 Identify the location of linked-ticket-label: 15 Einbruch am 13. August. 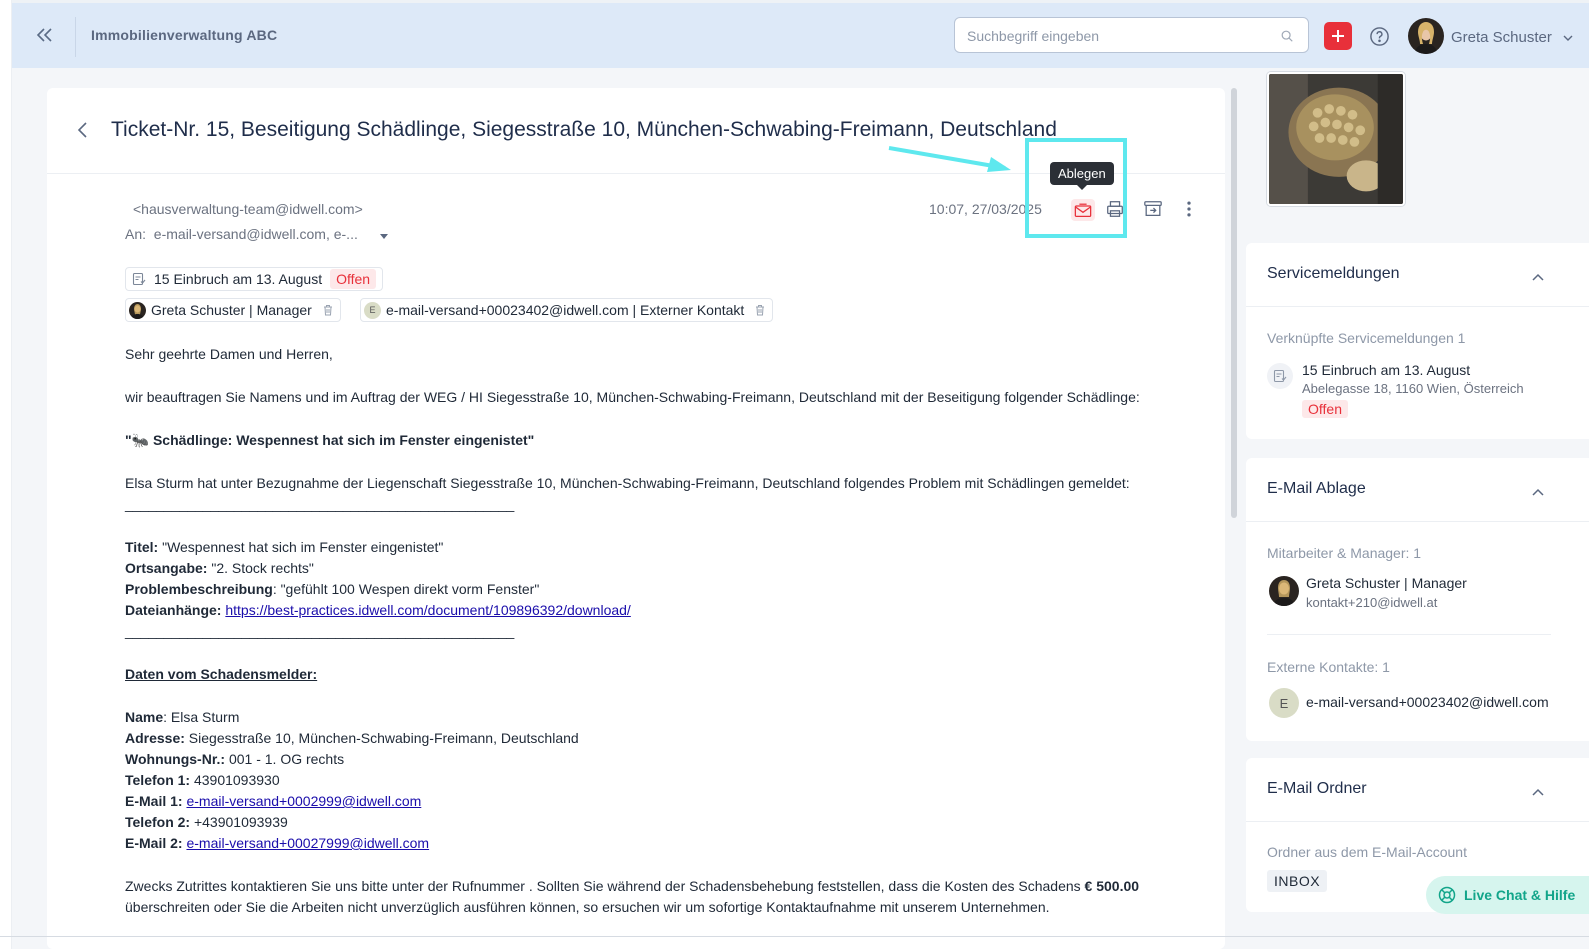
(238, 279).